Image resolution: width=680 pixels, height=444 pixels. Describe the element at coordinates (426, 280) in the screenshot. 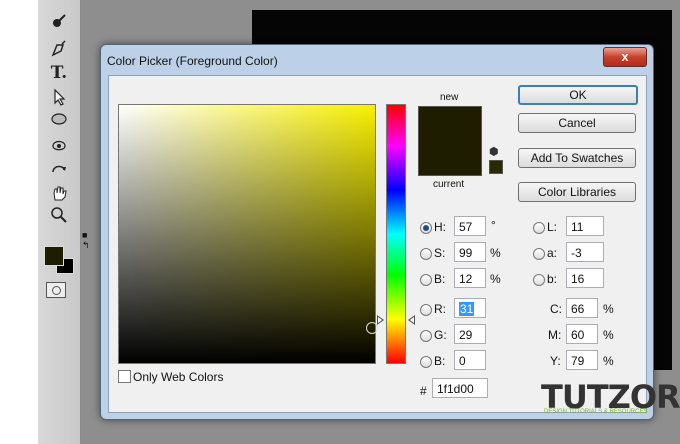

I see `radio-brightness` at that location.